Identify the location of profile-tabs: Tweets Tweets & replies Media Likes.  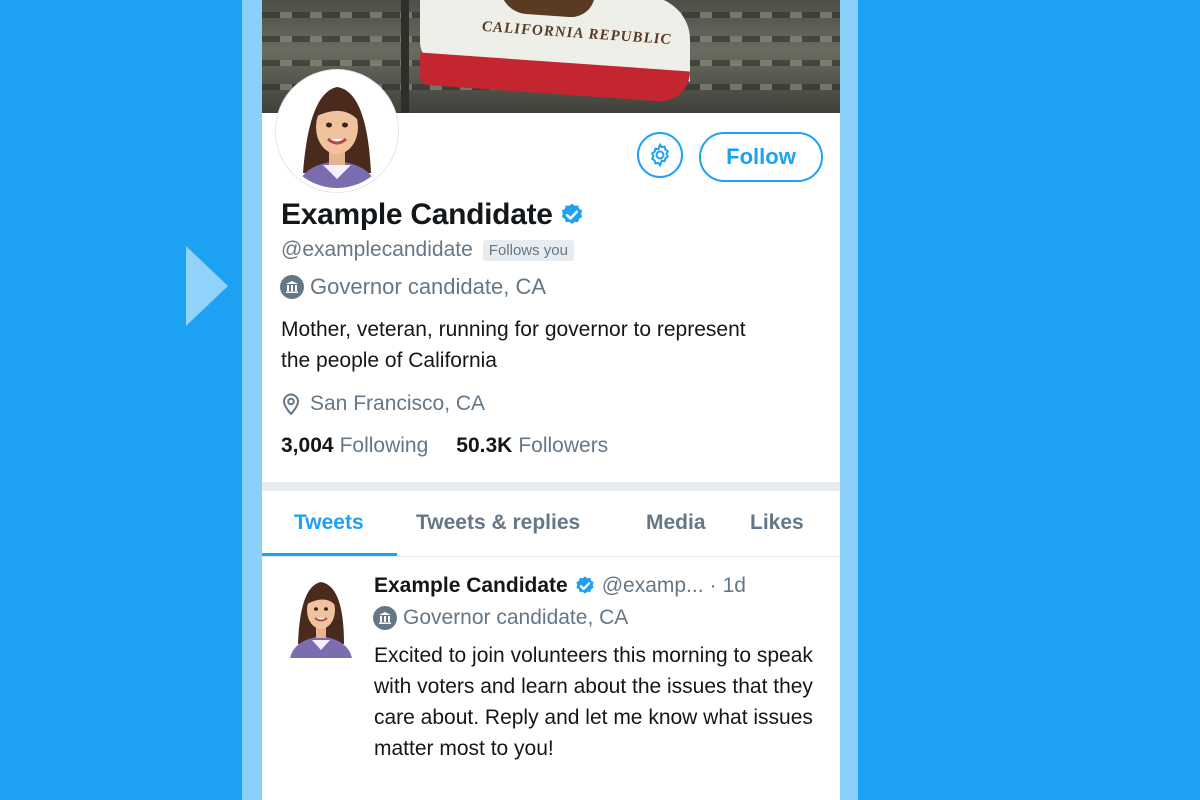
(551, 524).